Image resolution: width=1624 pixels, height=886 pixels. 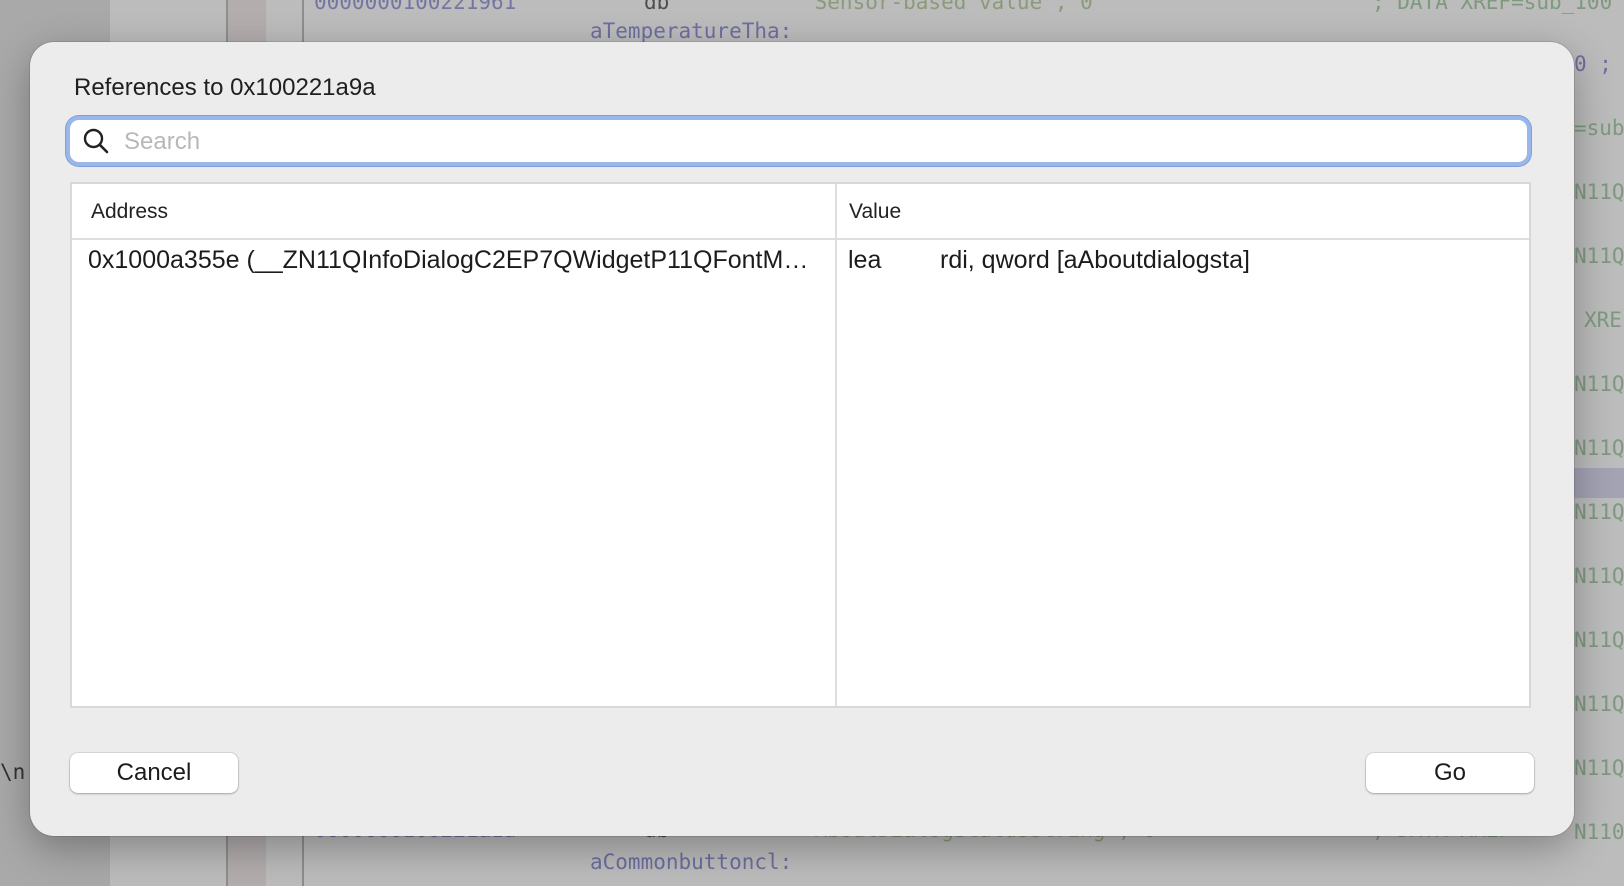 I want to click on cancel-button: Cancel, so click(x=154, y=773).